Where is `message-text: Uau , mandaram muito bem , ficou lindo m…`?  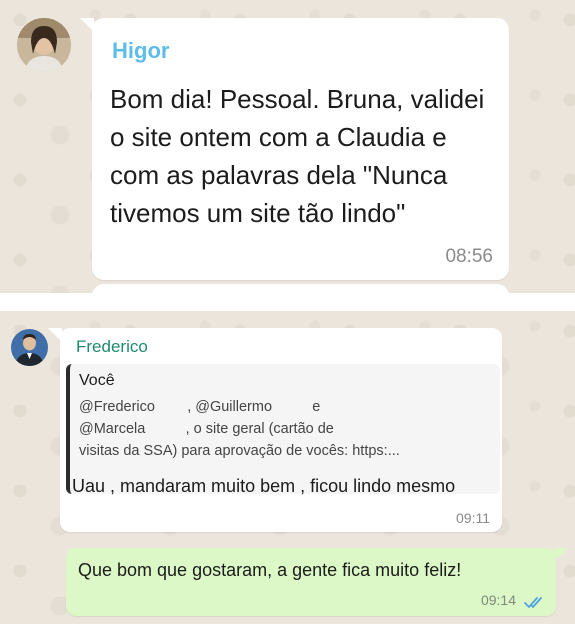
message-text: Uau , mandaram muito bem , ficou lindo m… is located at coordinates (264, 486).